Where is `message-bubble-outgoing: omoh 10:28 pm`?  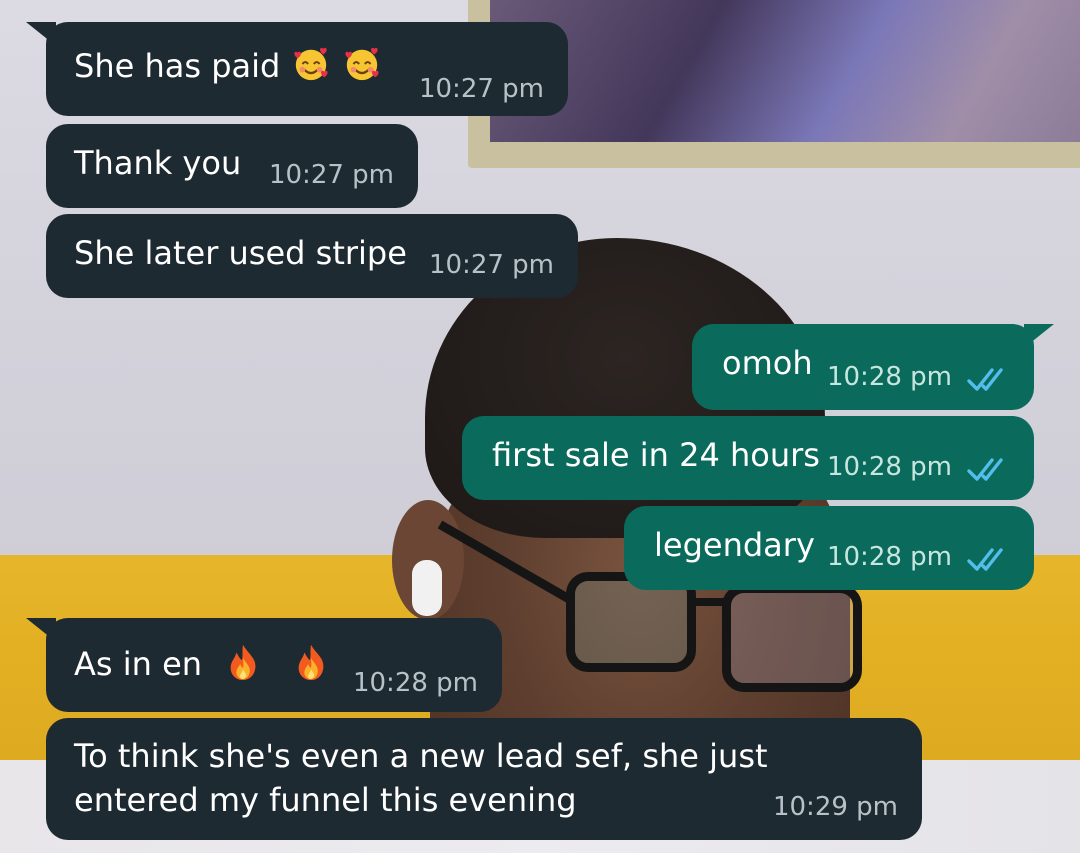 message-bubble-outgoing: omoh 10:28 pm is located at coordinates (873, 367).